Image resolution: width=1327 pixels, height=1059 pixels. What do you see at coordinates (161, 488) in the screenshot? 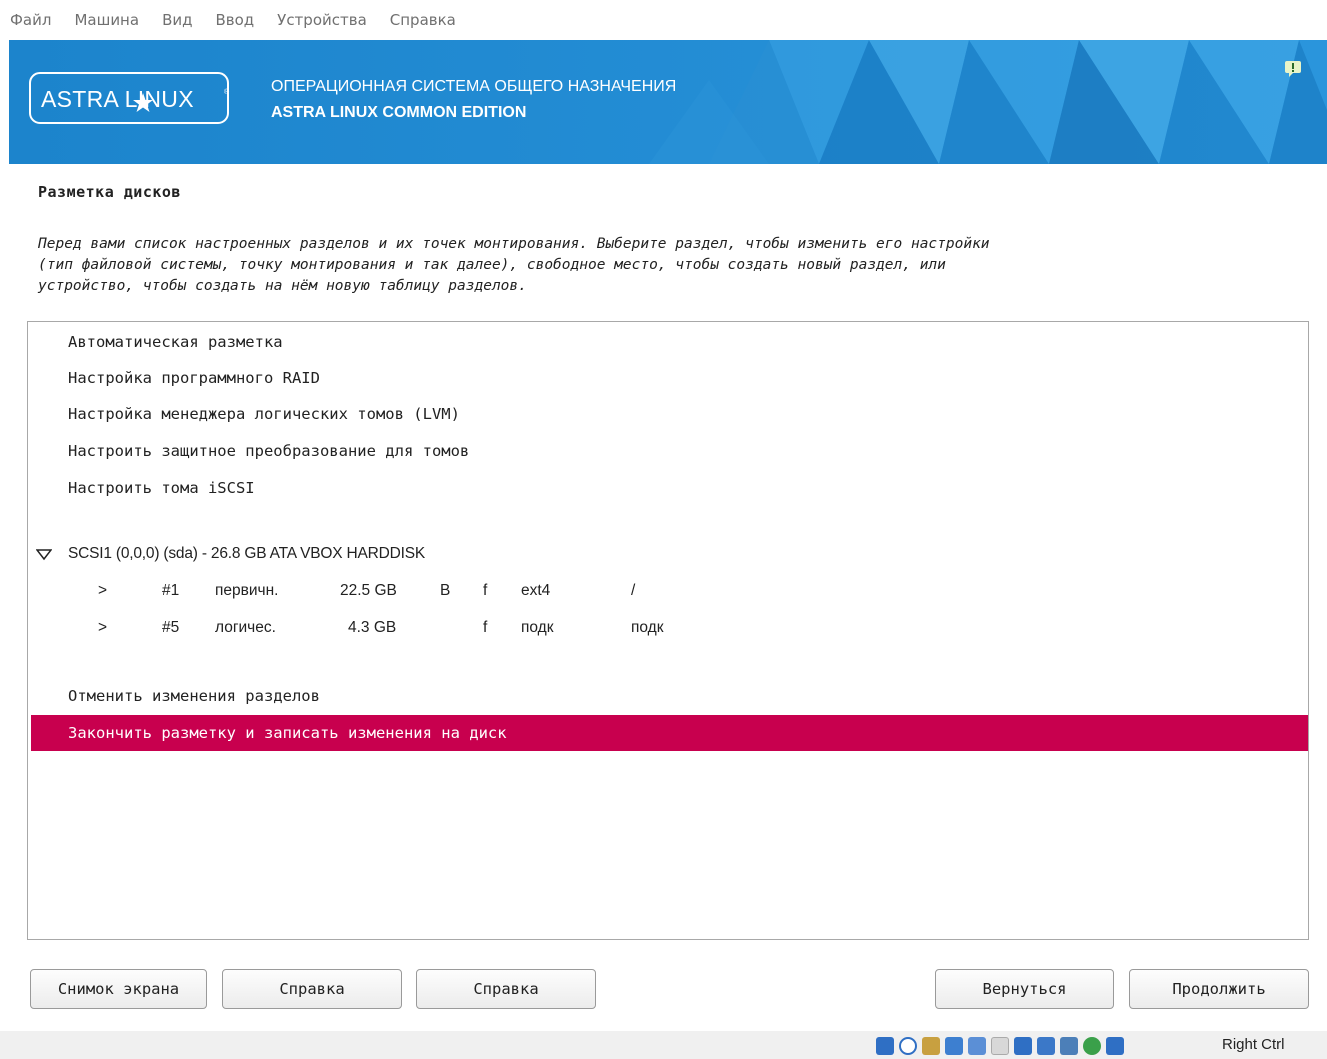
I see `list-item-label: Настроить тома iSCSI` at bounding box center [161, 488].